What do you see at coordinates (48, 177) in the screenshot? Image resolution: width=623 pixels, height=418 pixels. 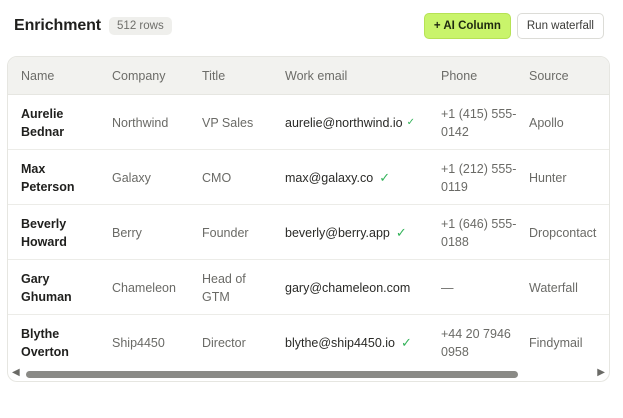 I see `cell-name: Max Peterson` at bounding box center [48, 177].